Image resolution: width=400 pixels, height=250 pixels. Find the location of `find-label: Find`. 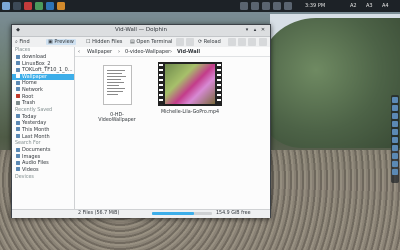

find-label: Find is located at coordinates (24, 42).